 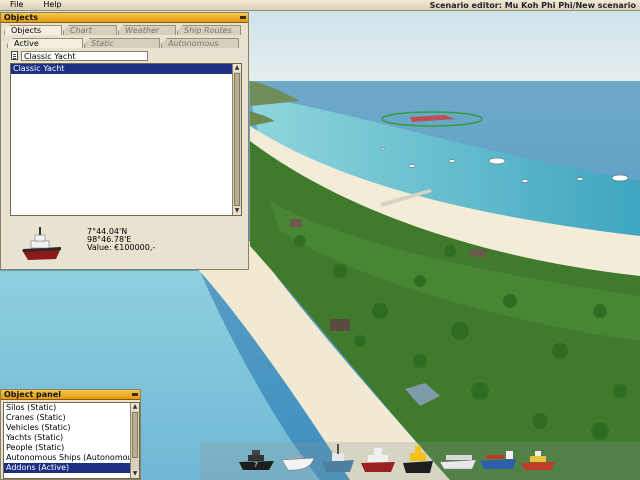 I want to click on speedboat-icon, so click(x=298, y=459).